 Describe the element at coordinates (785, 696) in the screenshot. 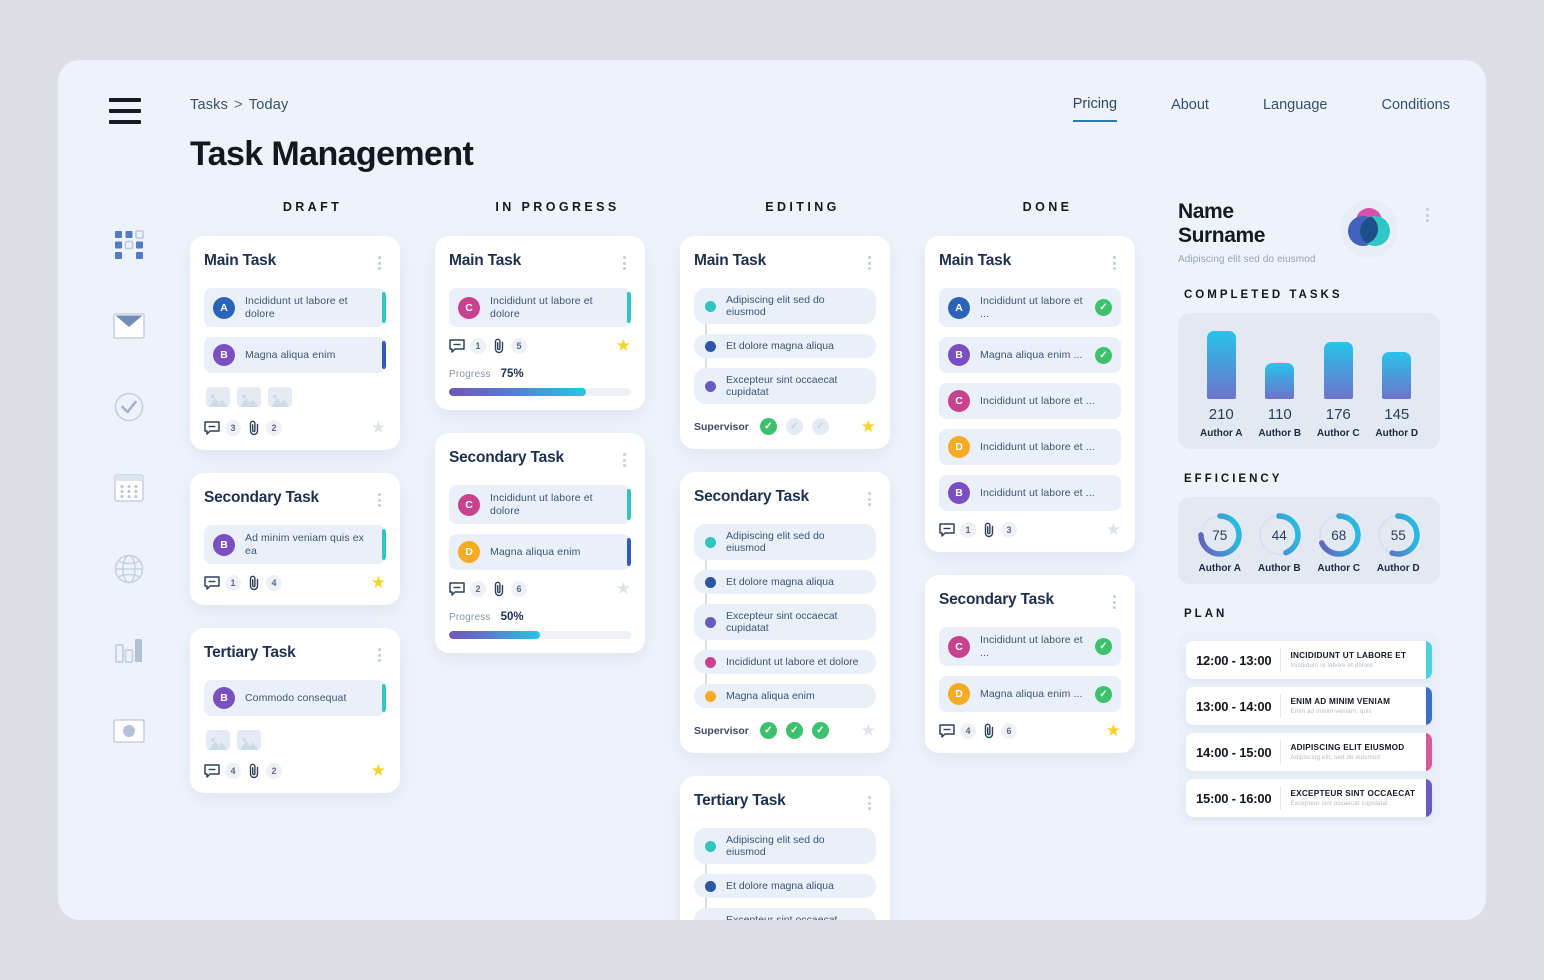

I see `timeline-step: Magna aliqua enim` at that location.